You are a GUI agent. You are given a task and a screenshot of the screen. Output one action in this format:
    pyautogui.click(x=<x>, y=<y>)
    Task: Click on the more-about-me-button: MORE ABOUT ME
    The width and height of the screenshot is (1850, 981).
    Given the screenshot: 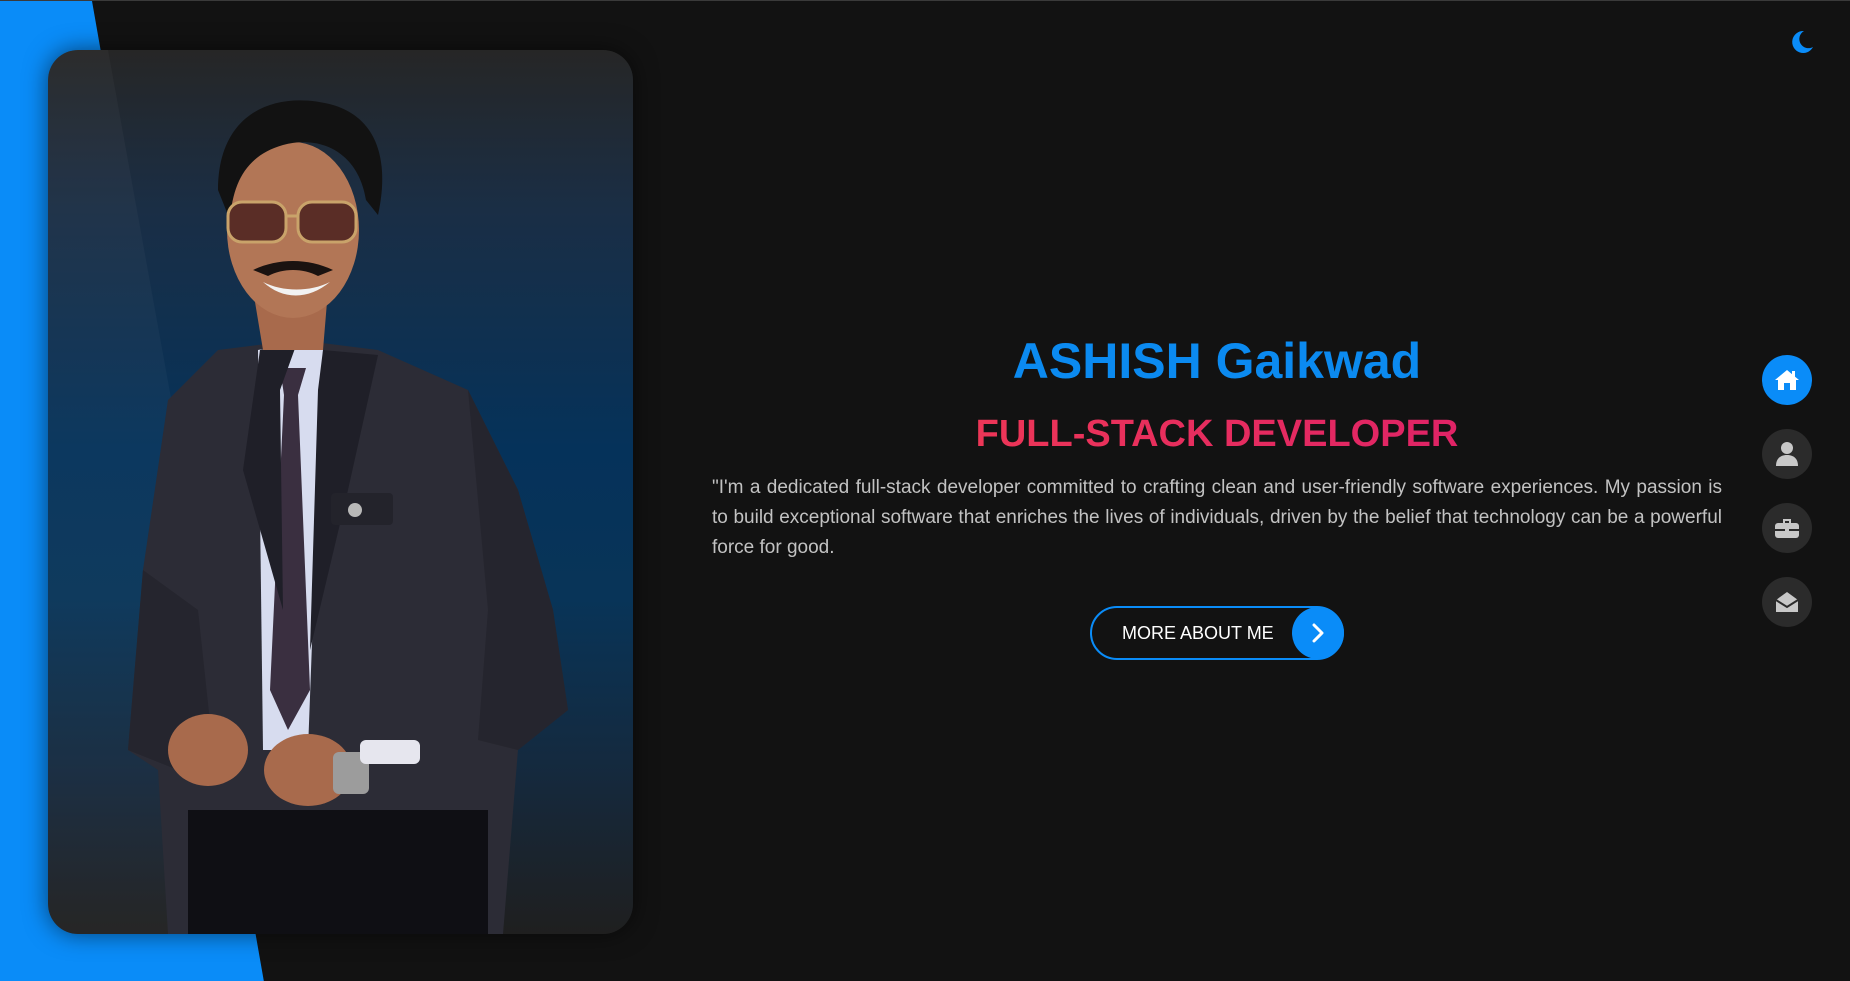 What is the action you would take?
    pyautogui.click(x=1217, y=633)
    